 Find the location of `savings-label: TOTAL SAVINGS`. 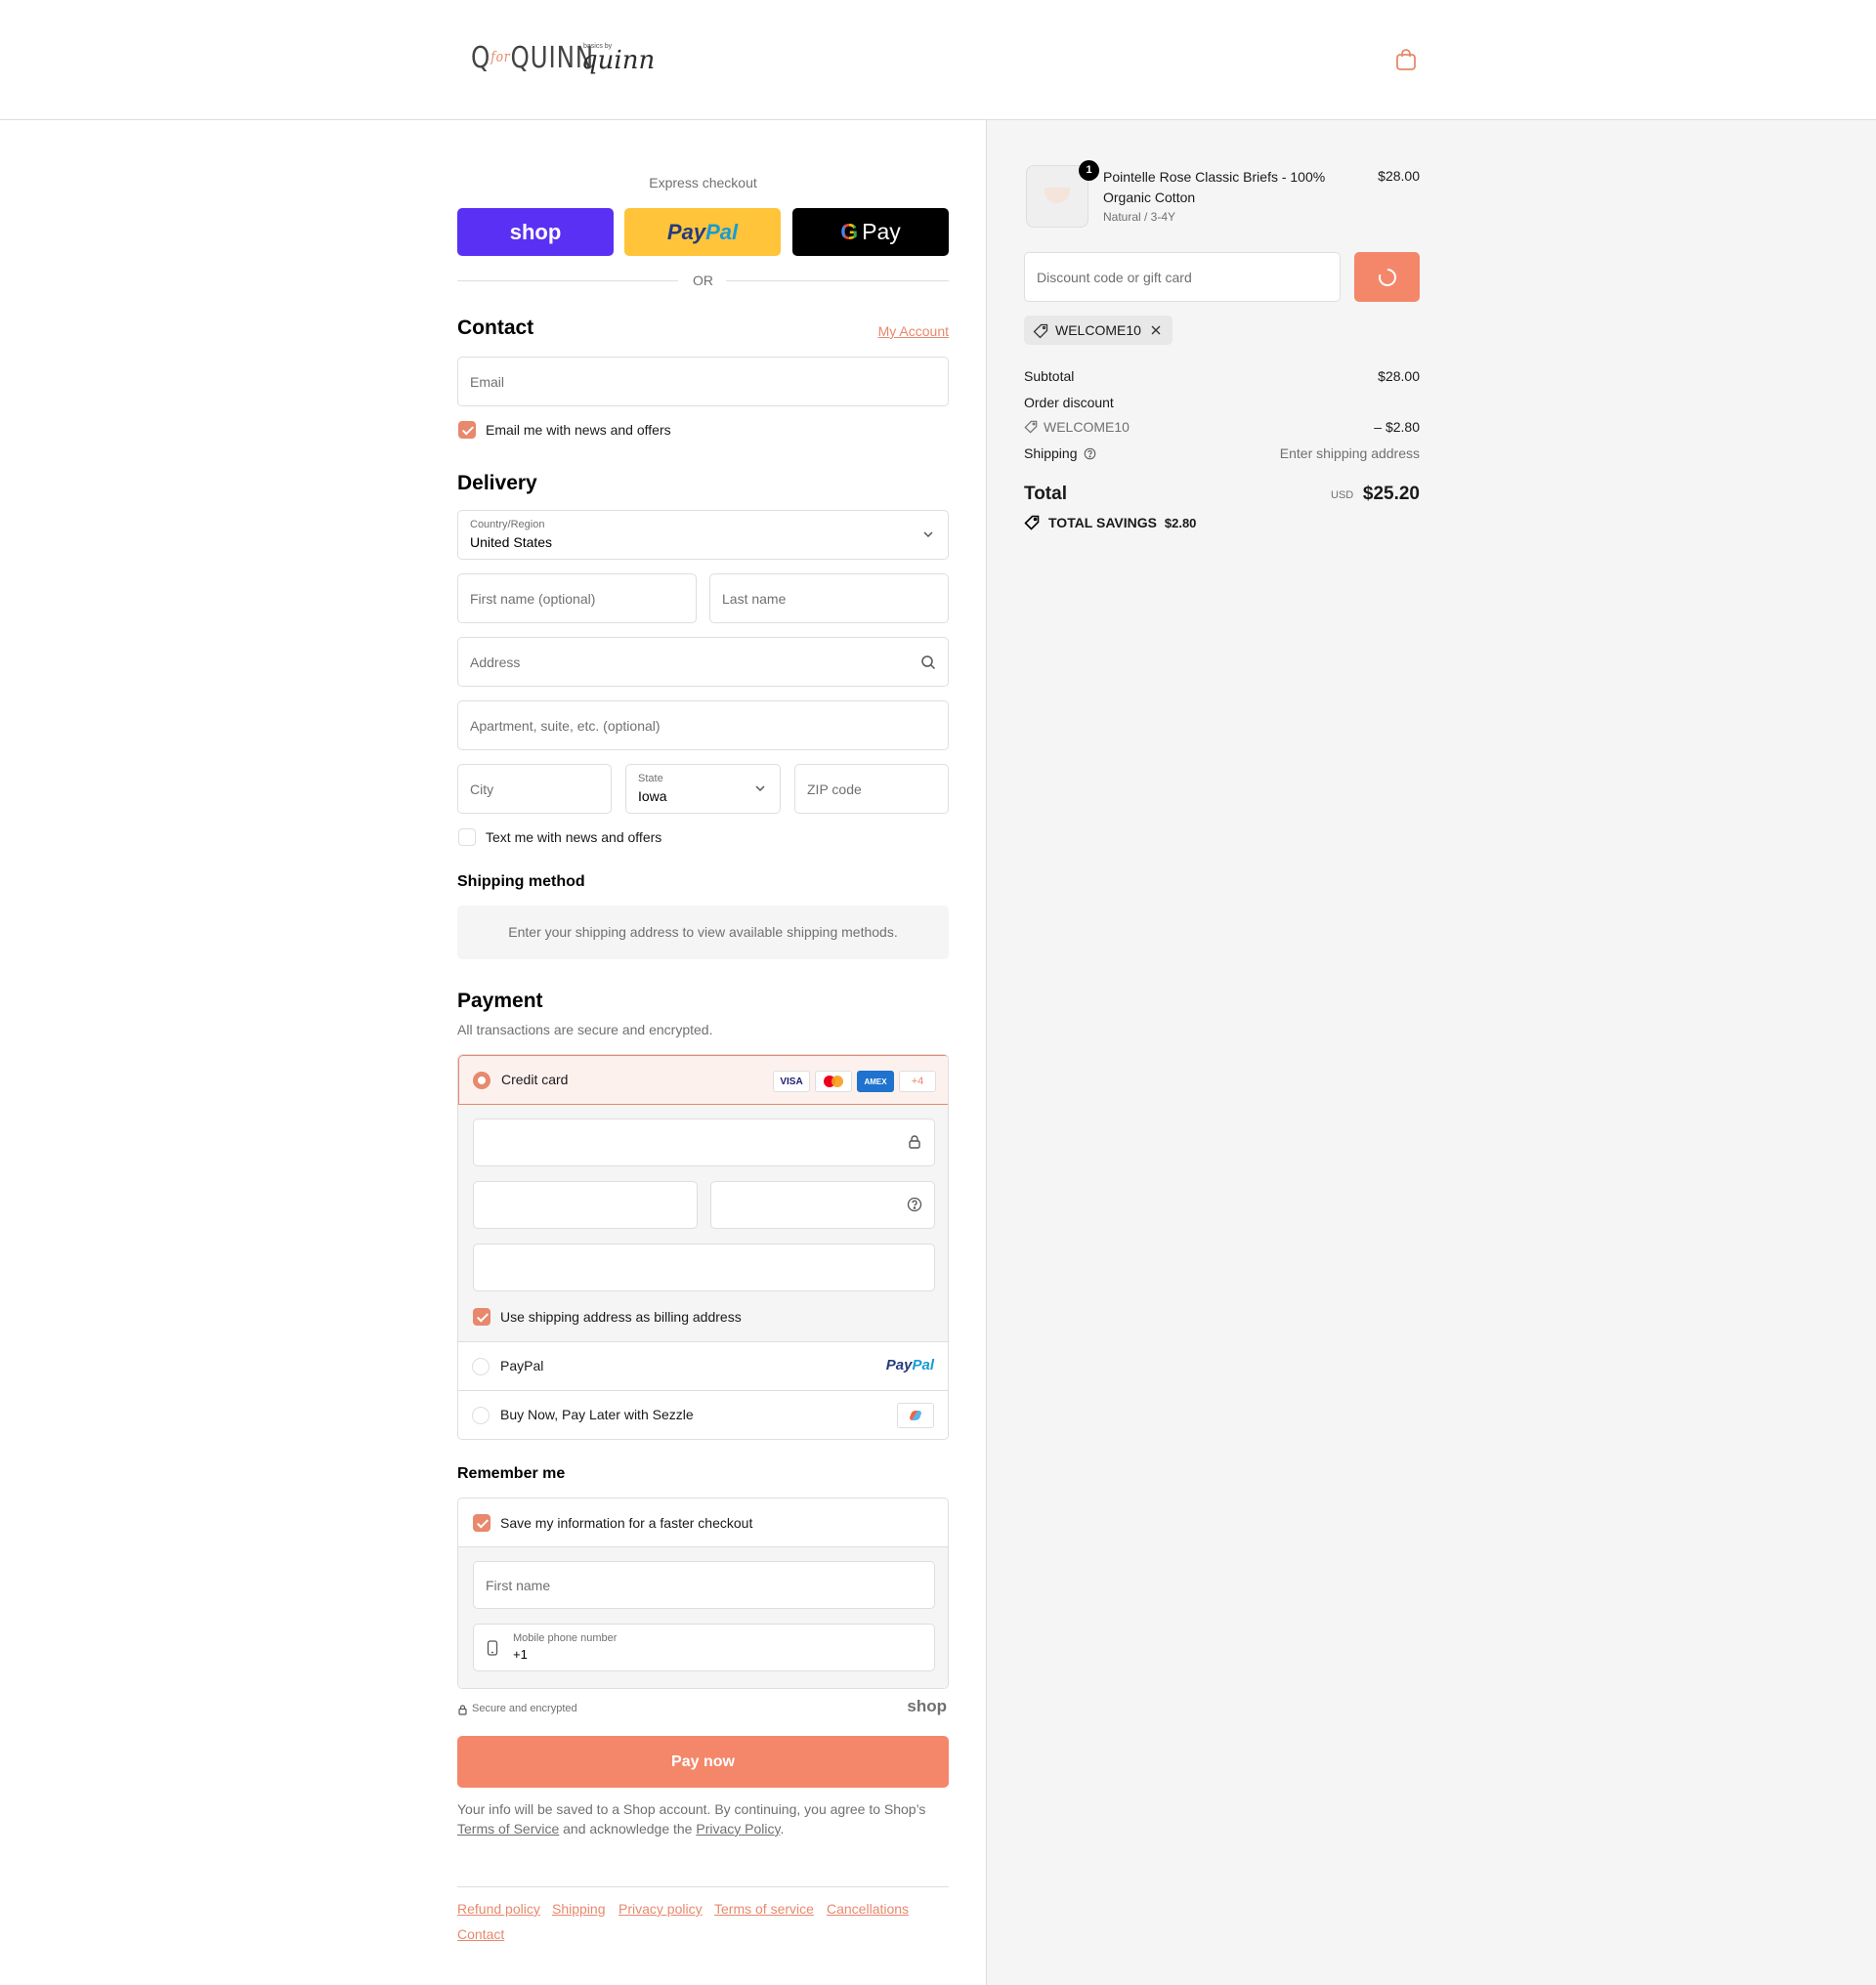

savings-label: TOTAL SAVINGS is located at coordinates (1102, 522).